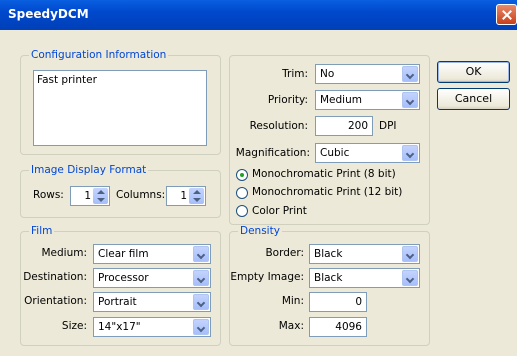 Image resolution: width=517 pixels, height=356 pixels. What do you see at coordinates (152, 278) in the screenshot?
I see `destination-select: Processor` at bounding box center [152, 278].